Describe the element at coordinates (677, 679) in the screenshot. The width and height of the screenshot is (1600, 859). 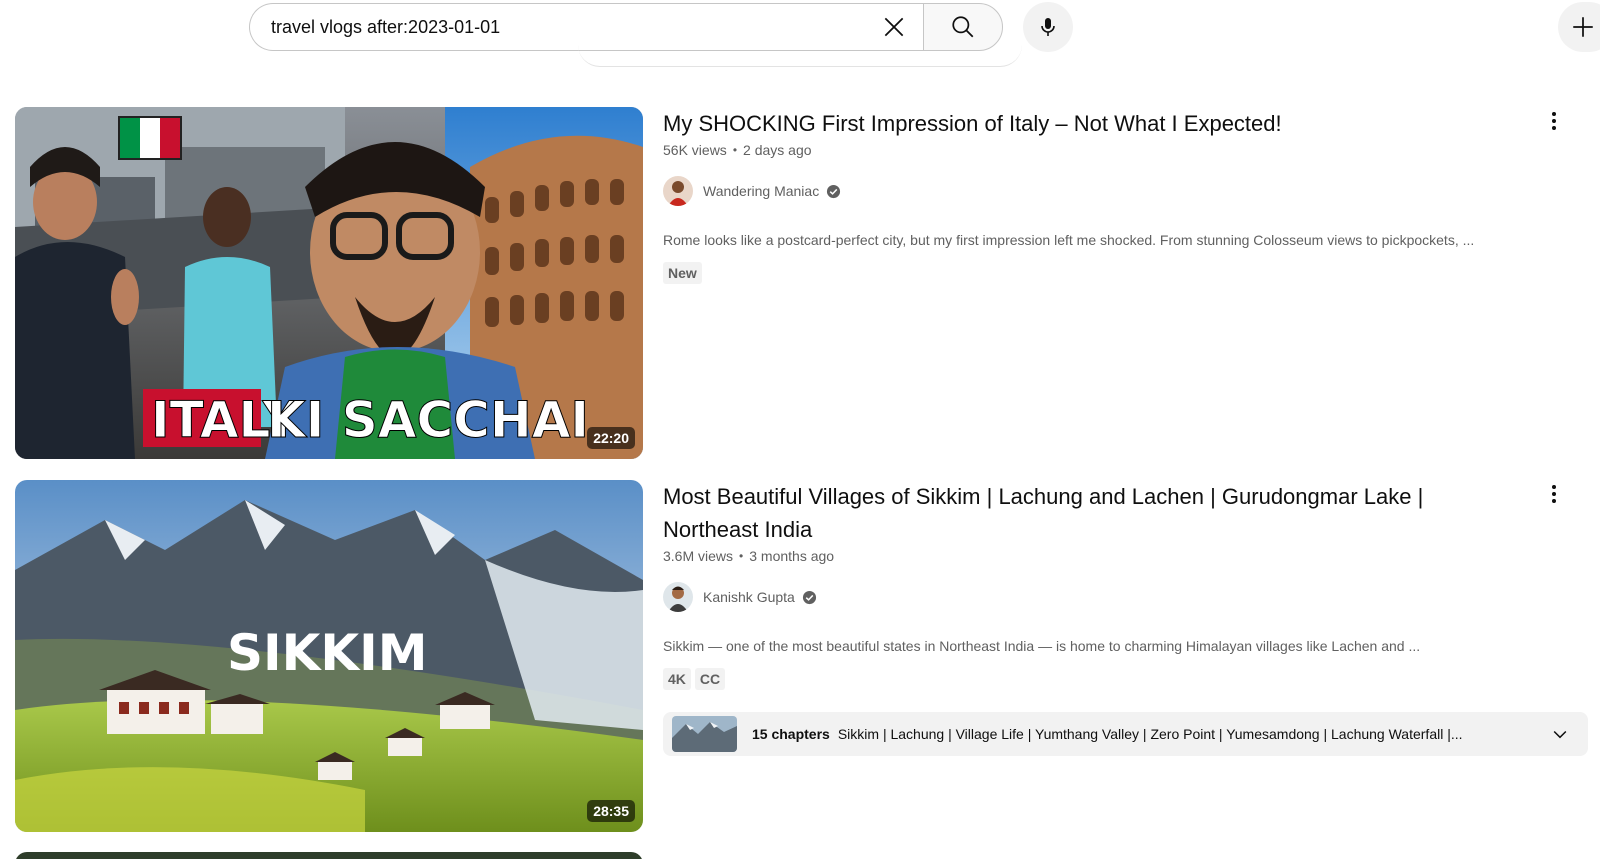
I see `quality-badge: 4K` at that location.